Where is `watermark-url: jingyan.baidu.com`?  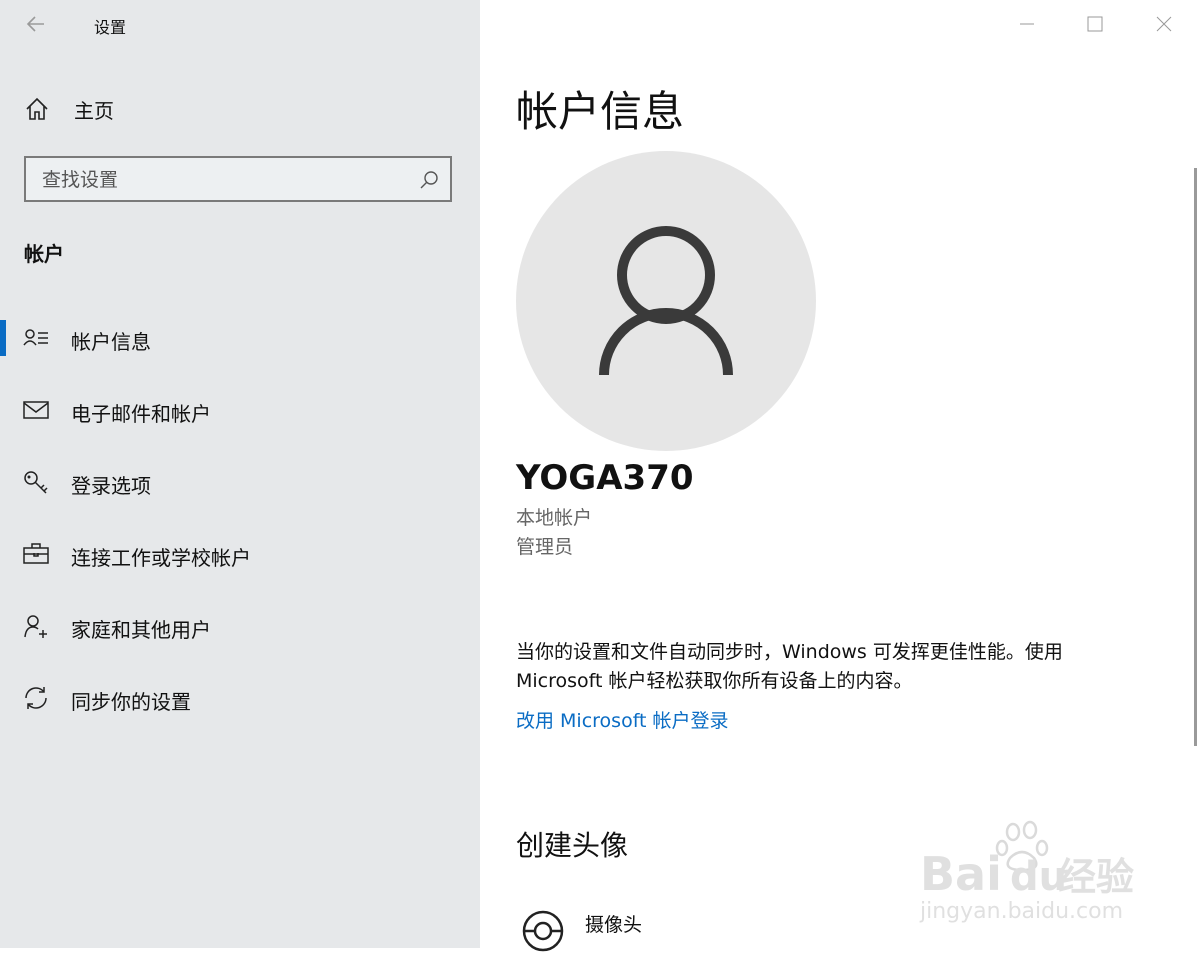
watermark-url: jingyan.baidu.com is located at coordinates (1021, 911).